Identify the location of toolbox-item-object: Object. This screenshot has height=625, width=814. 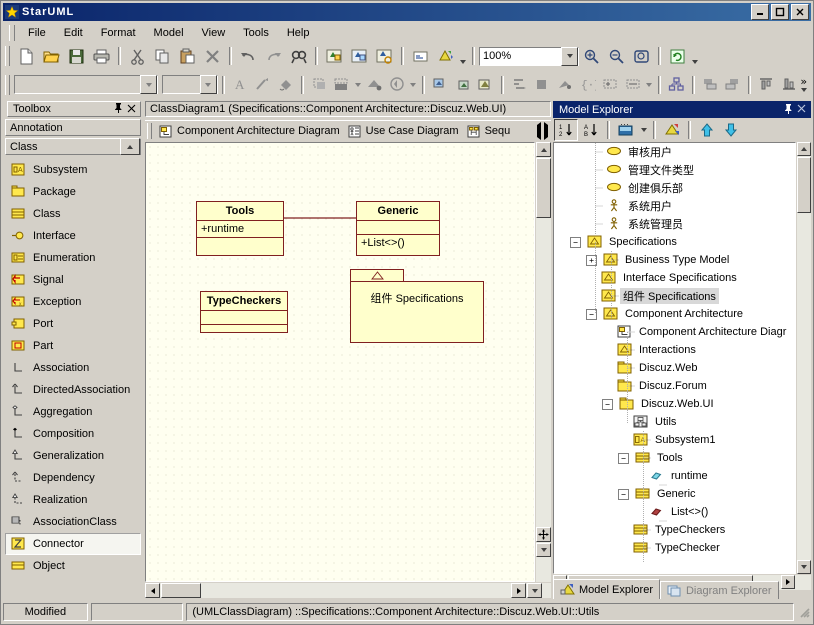
(73, 566).